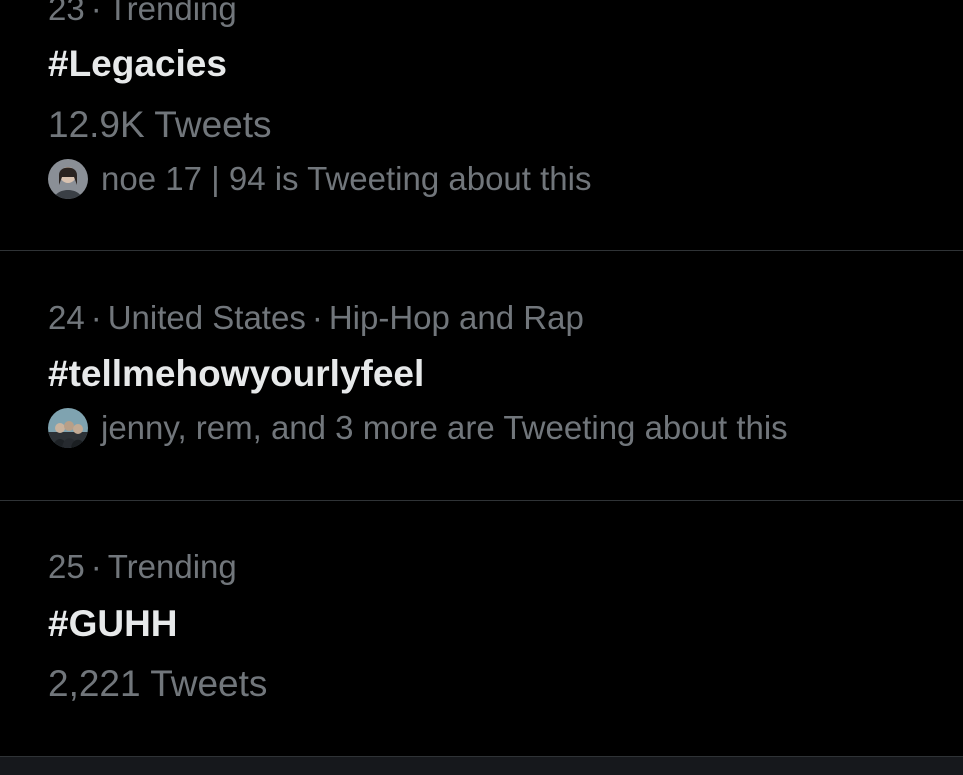  Describe the element at coordinates (68, 428) in the screenshot. I see `group-avatar-icon` at that location.